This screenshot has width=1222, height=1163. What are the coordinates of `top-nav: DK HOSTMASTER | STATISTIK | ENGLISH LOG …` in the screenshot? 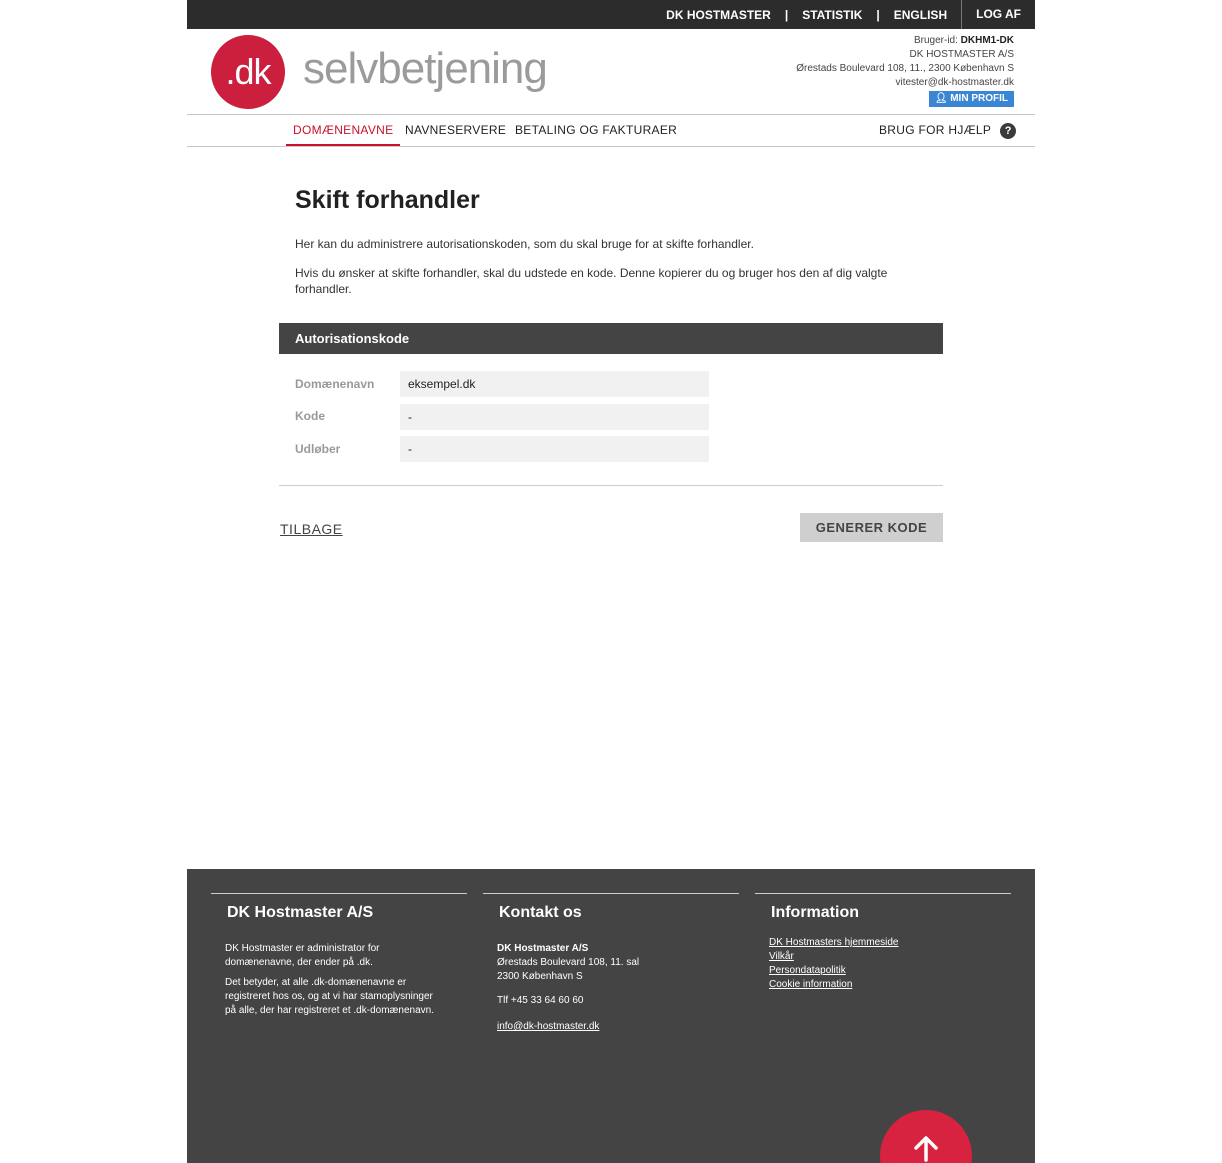 It's located at (850, 14).